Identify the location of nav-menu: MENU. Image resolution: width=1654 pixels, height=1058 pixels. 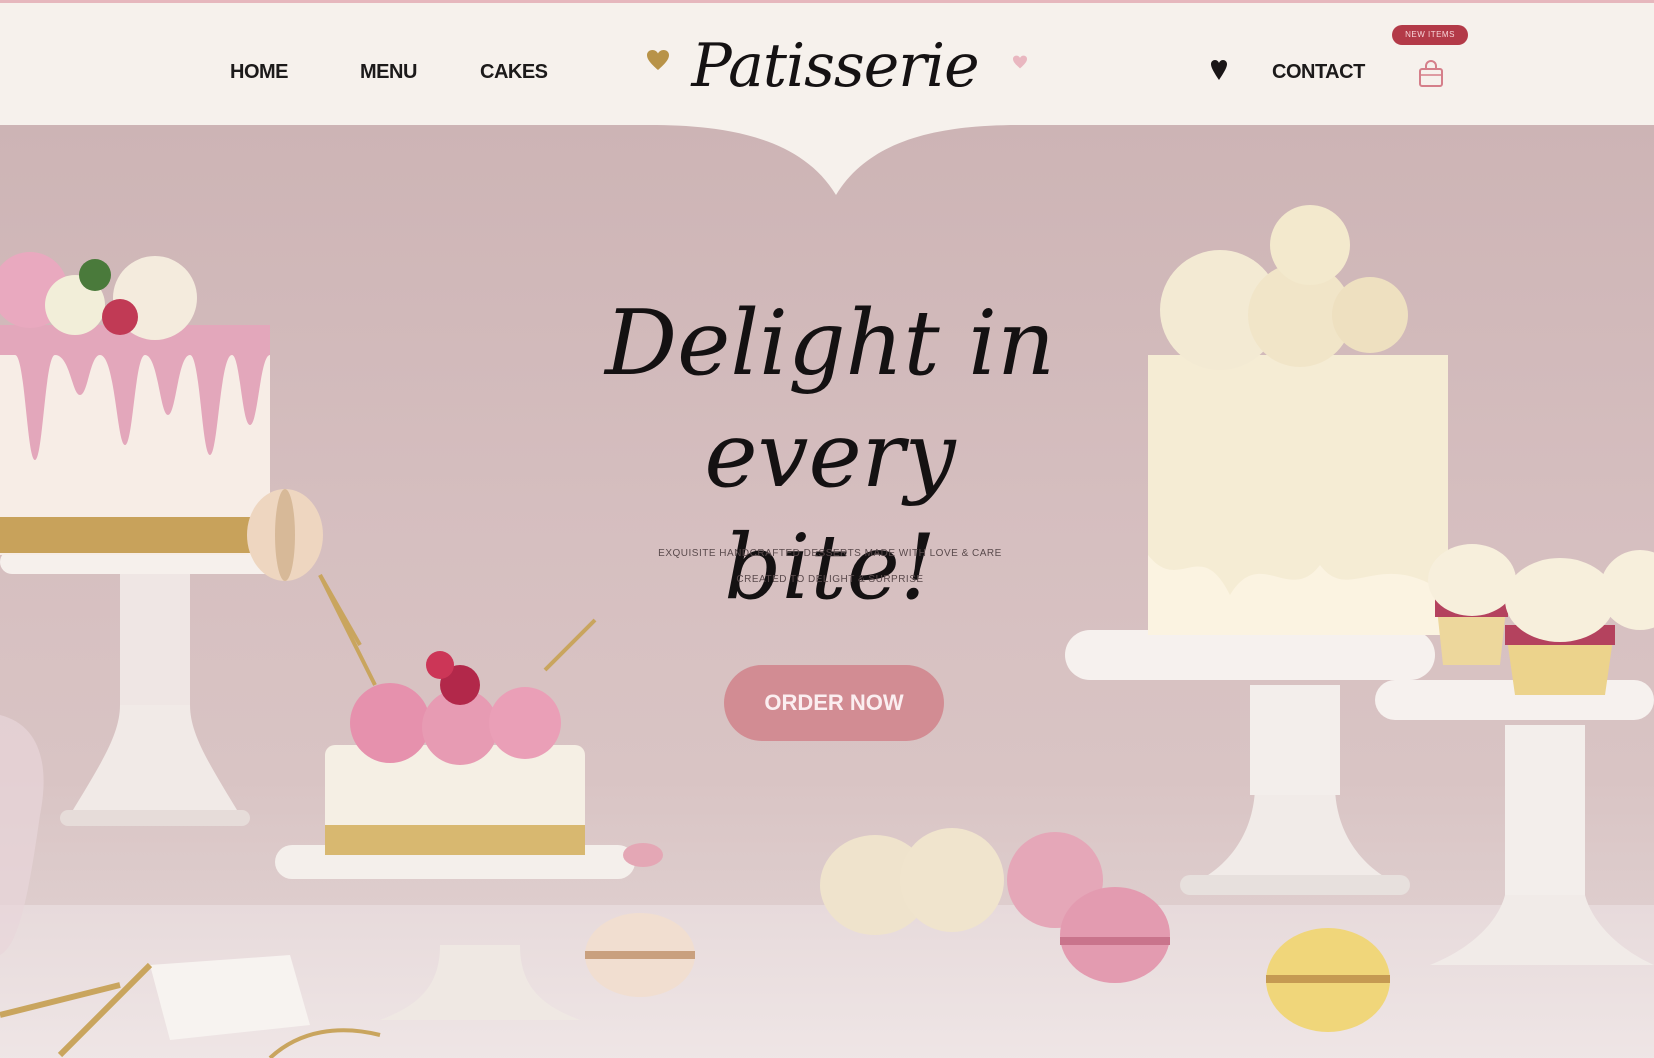
(388, 72).